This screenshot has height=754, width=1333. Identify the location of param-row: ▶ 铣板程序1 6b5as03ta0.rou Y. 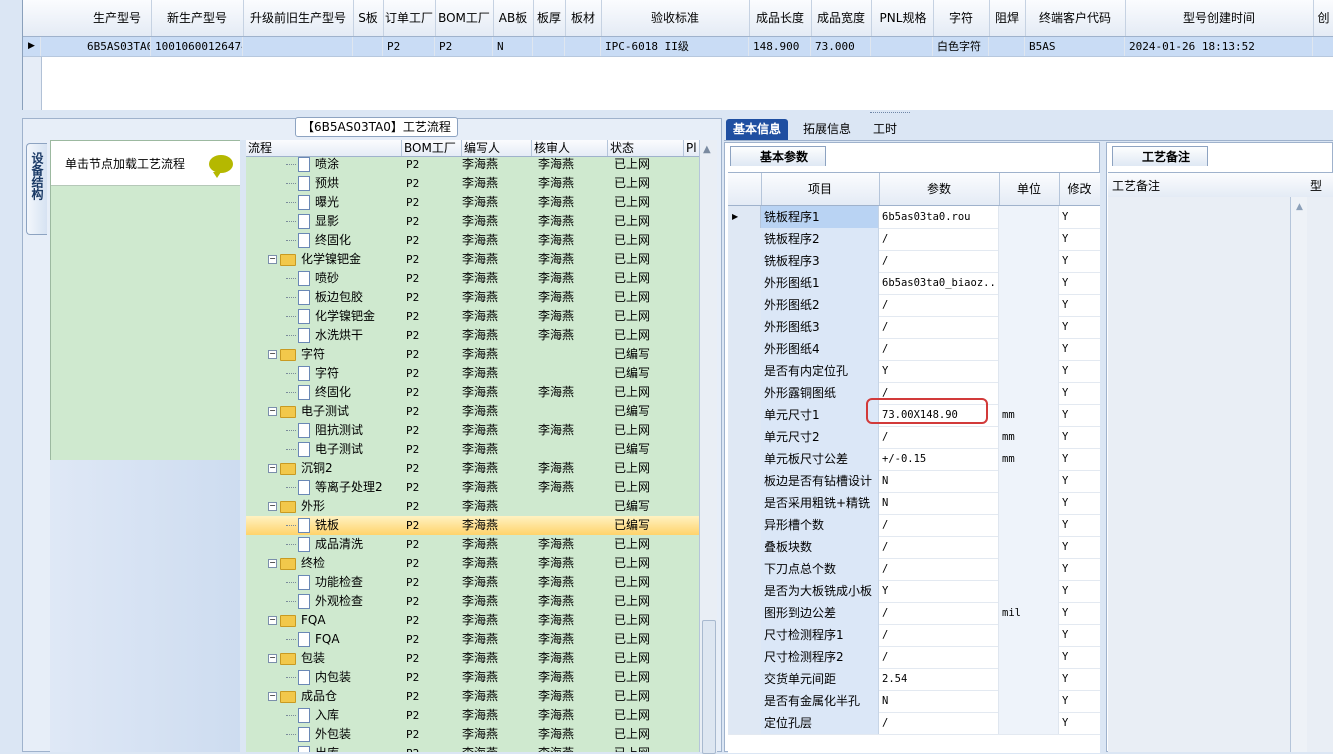
(914, 217).